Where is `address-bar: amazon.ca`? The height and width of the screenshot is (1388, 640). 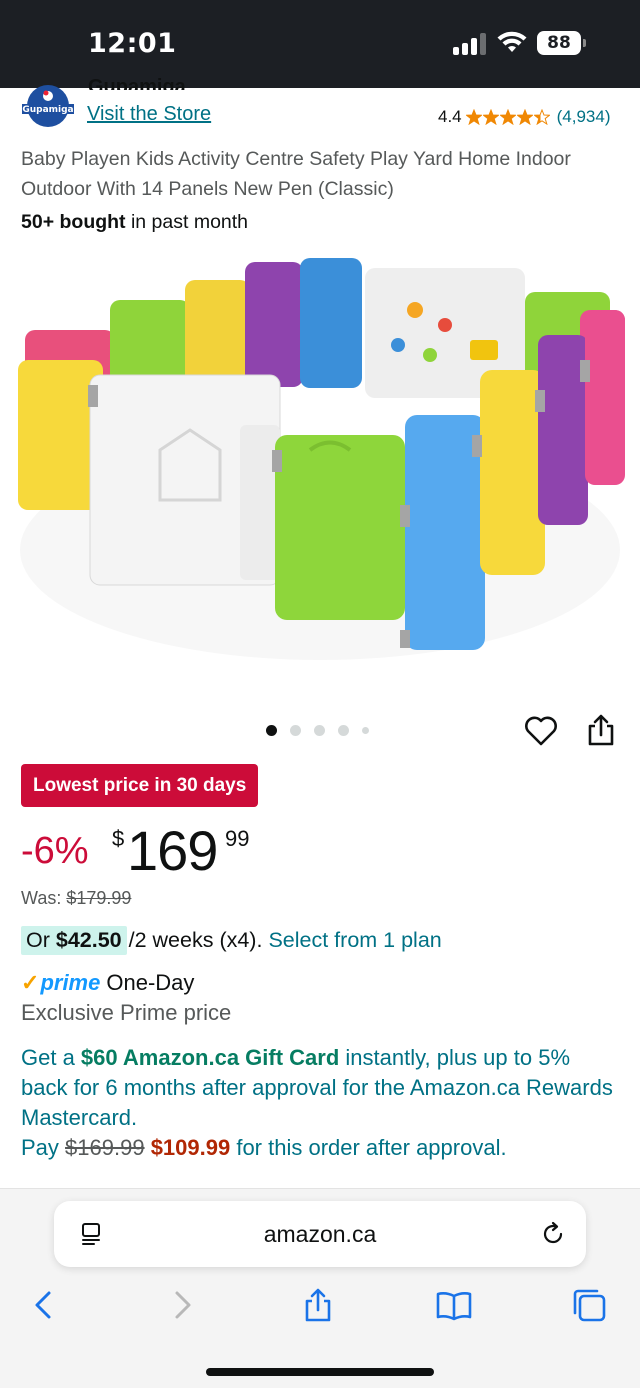
address-bar: amazon.ca is located at coordinates (320, 1234).